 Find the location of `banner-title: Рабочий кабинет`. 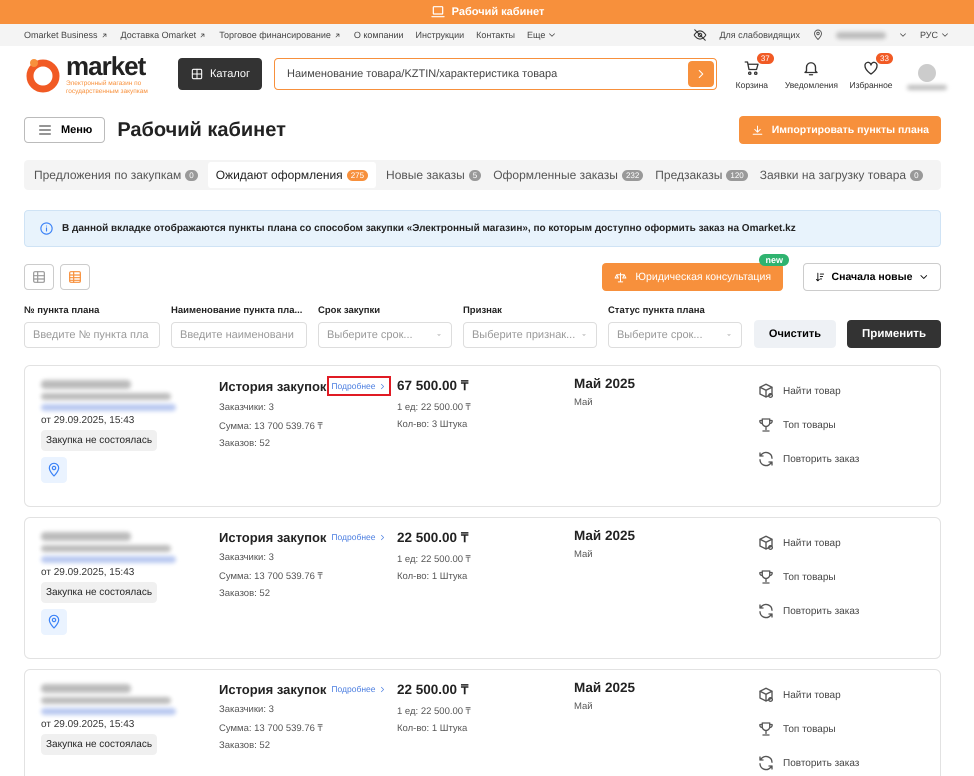

banner-title: Рабочий кабинет is located at coordinates (498, 12).